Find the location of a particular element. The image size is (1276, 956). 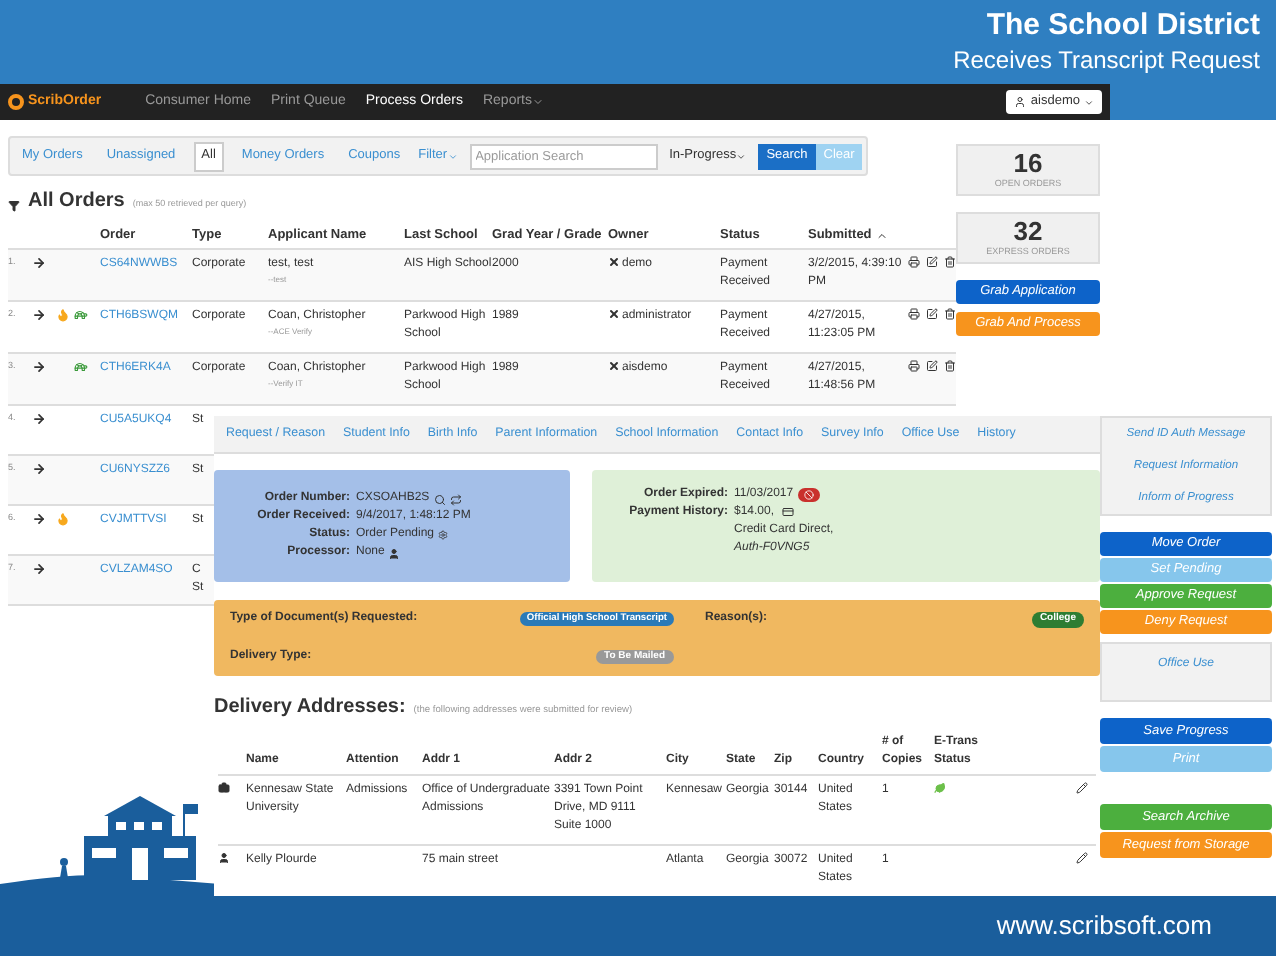

card-icon is located at coordinates (788, 512).